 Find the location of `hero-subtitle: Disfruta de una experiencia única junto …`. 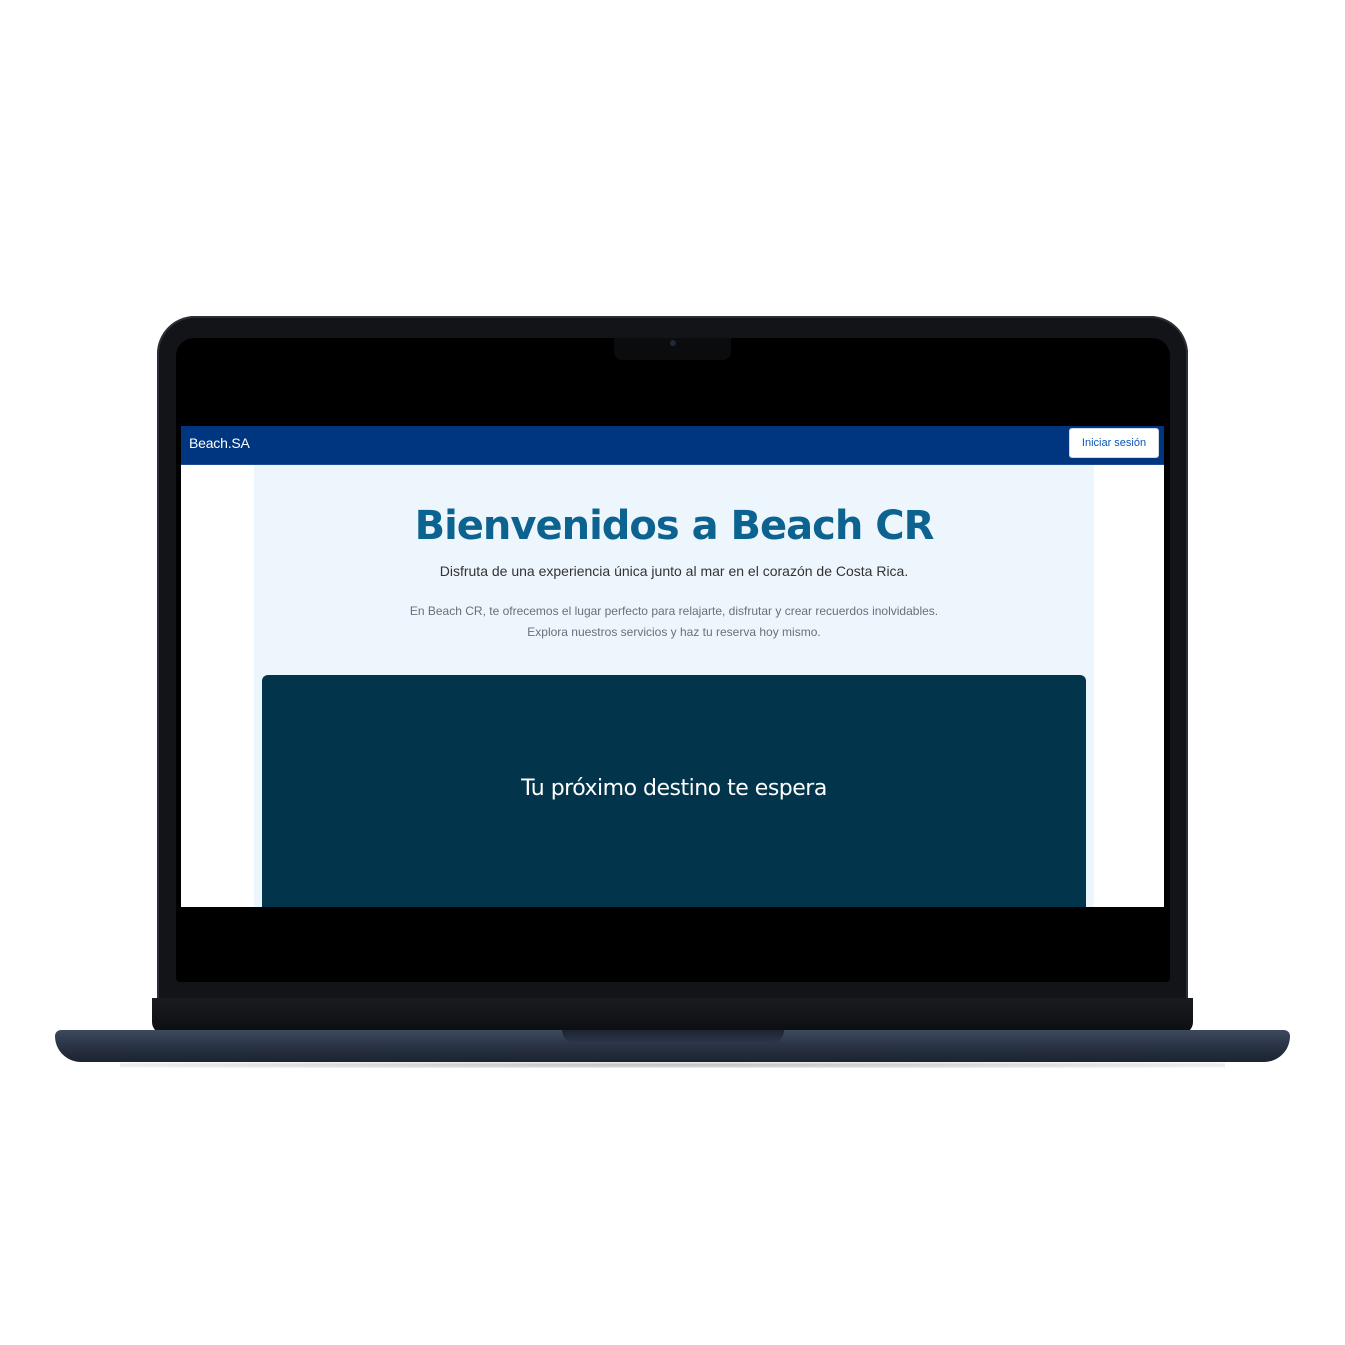

hero-subtitle: Disfruta de una experiencia única junto … is located at coordinates (674, 571).